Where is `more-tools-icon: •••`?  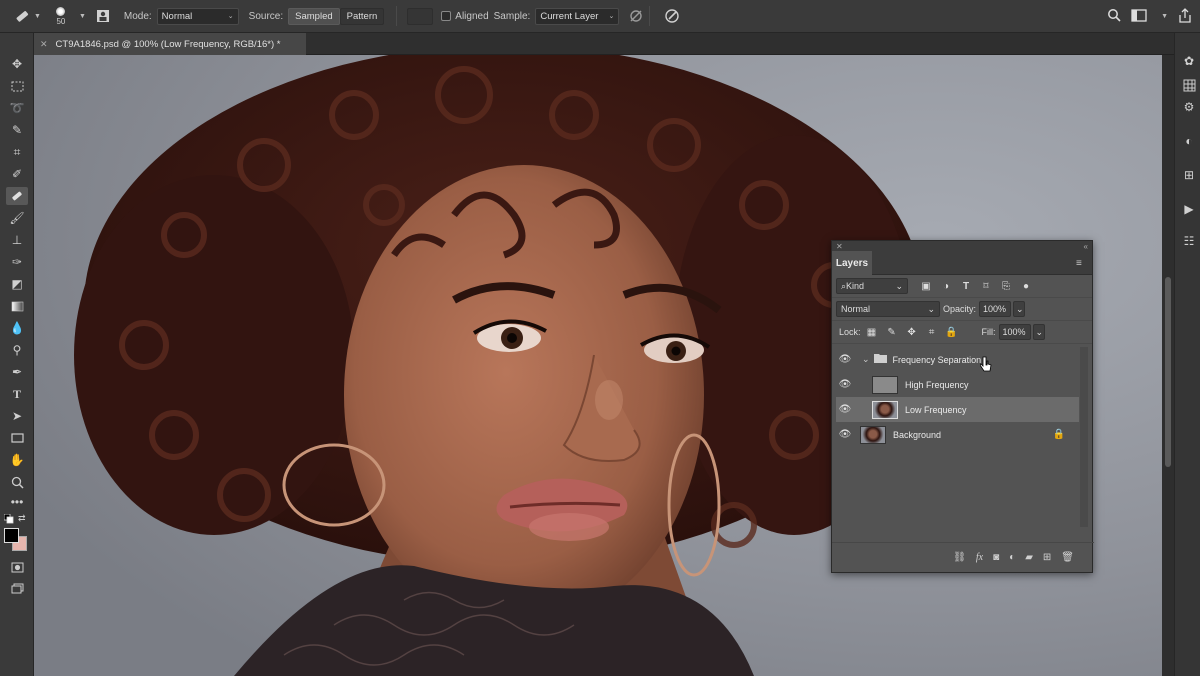 more-tools-icon: ••• is located at coordinates (17, 502).